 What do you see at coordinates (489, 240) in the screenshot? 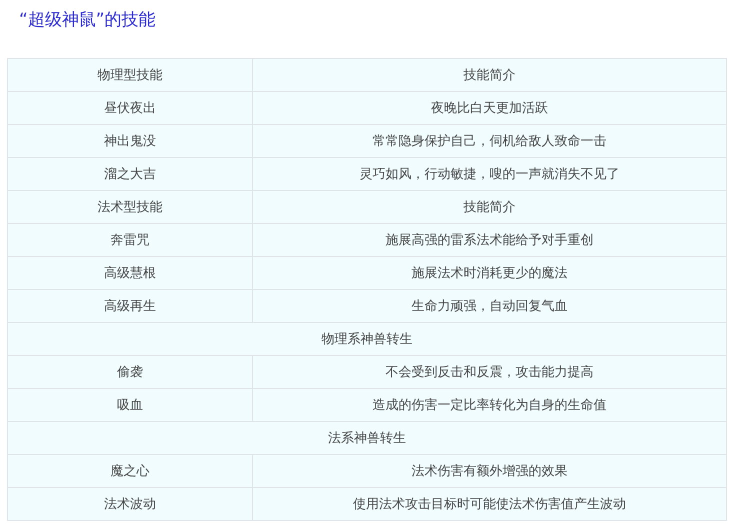
I see `table-cell: 施展高强的雷系法术能给予对手重创` at bounding box center [489, 240].